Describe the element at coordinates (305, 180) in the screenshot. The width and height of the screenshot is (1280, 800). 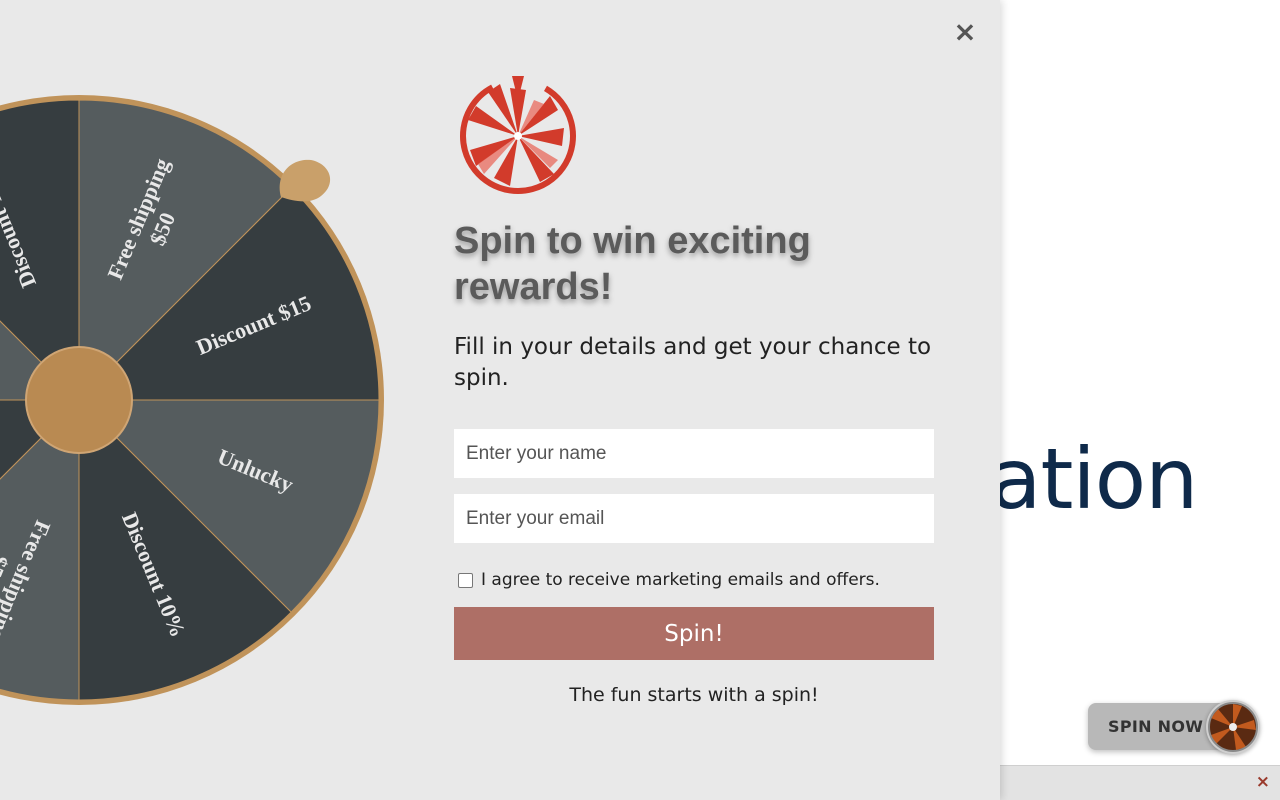
I see `wheel-pointer-icon` at that location.